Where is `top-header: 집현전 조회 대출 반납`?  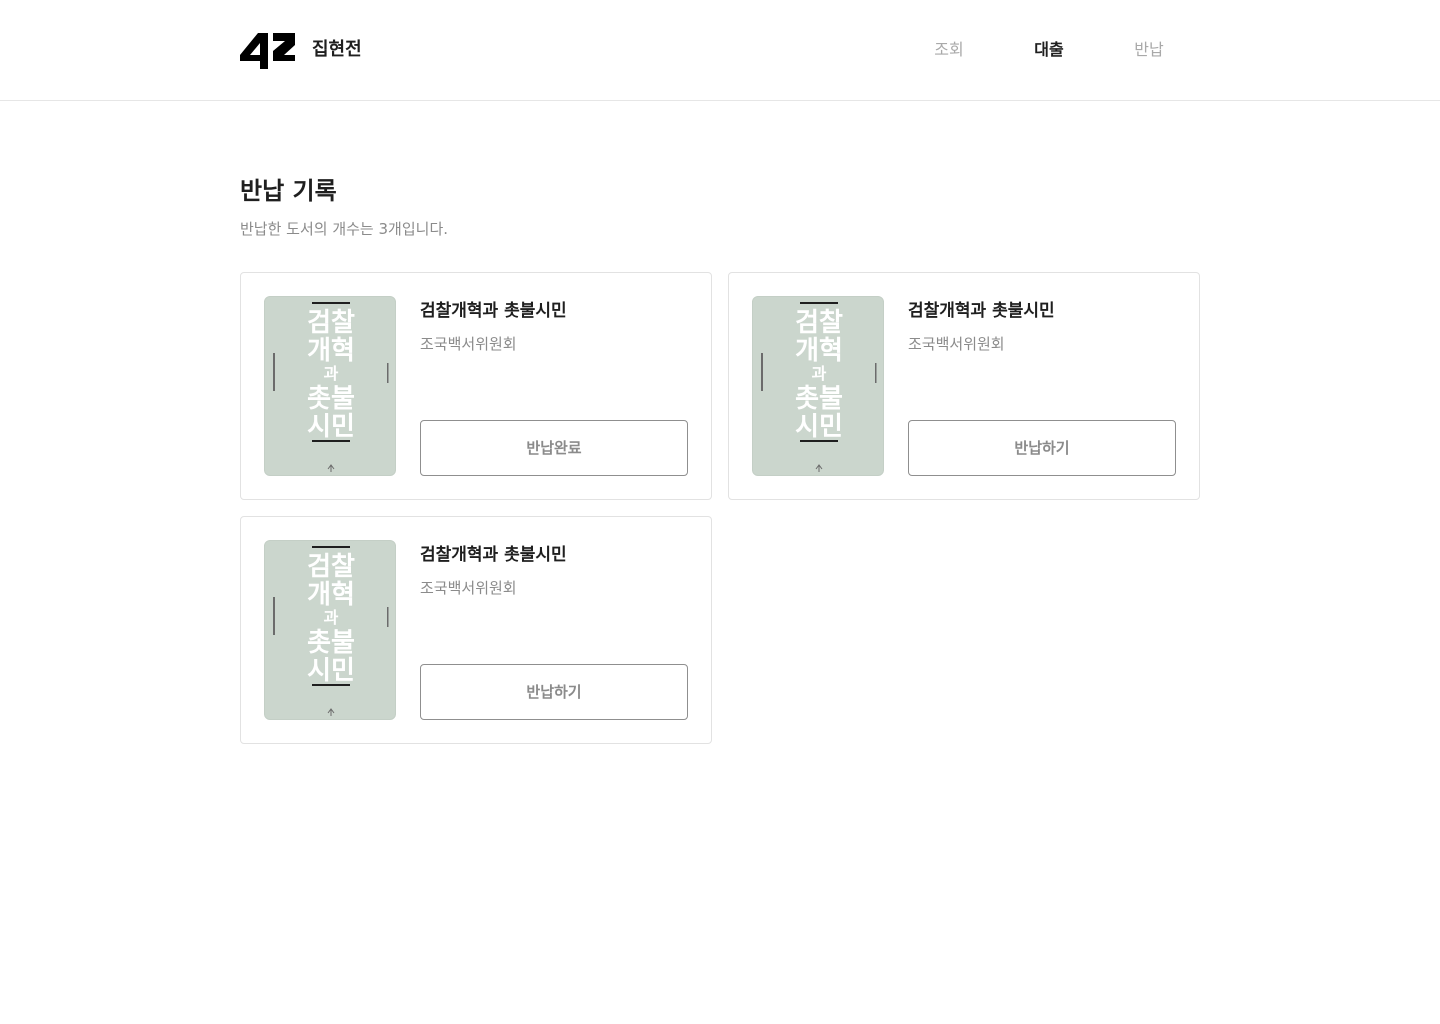
top-header: 집현전 조회 대출 반납 is located at coordinates (720, 50).